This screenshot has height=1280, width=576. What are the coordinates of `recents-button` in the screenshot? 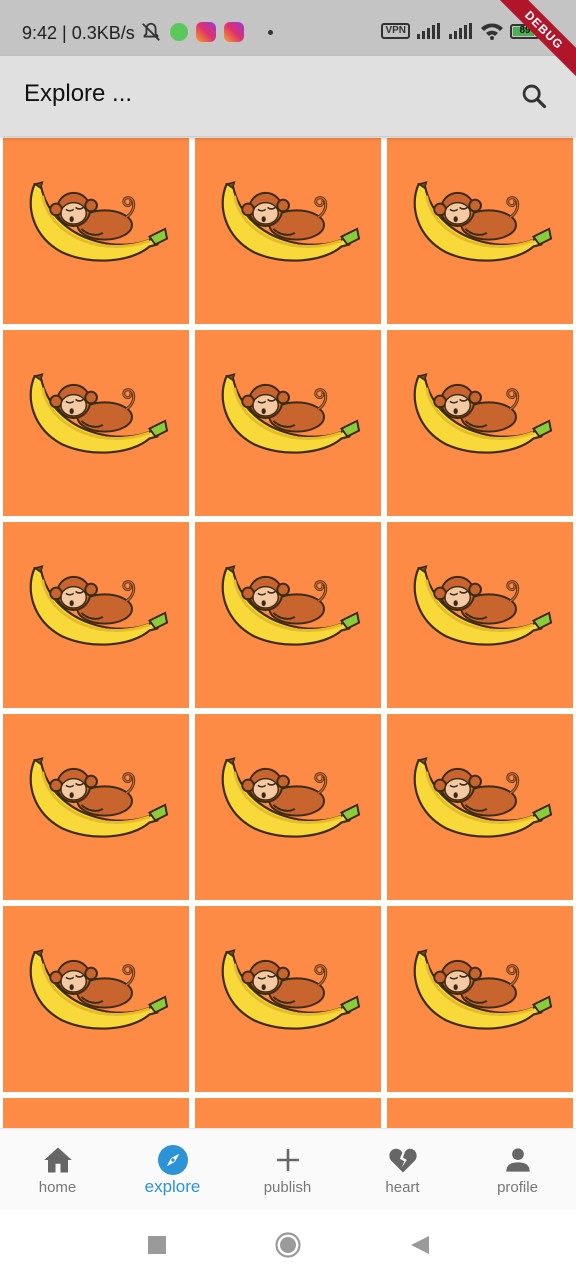 It's located at (157, 1245).